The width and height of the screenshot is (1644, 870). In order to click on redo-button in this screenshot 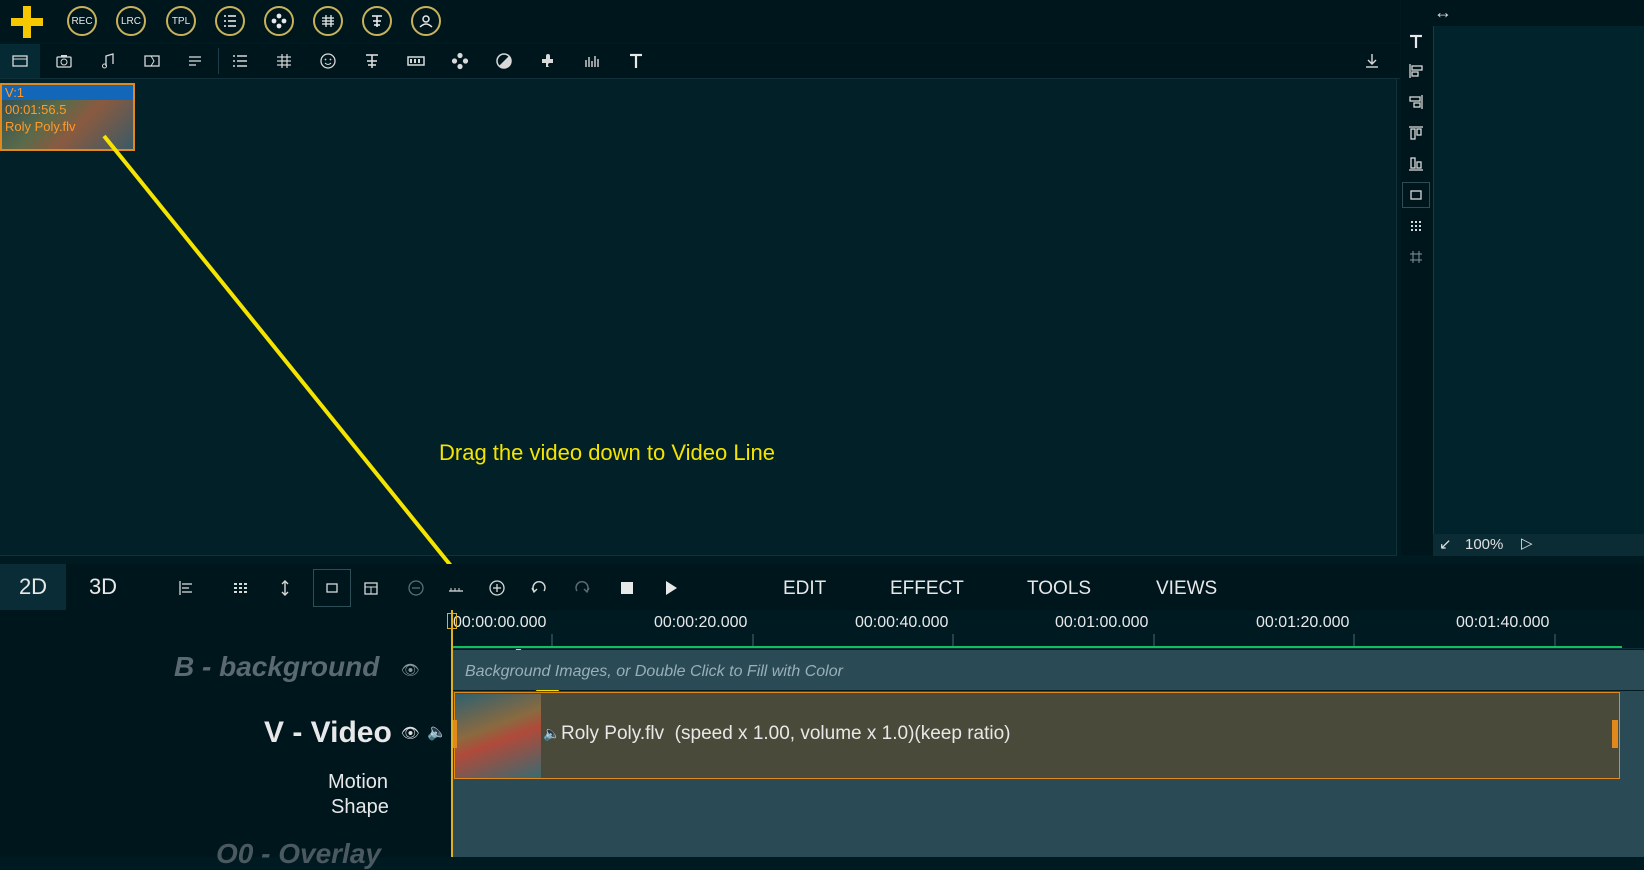, I will do `click(582, 588)`.